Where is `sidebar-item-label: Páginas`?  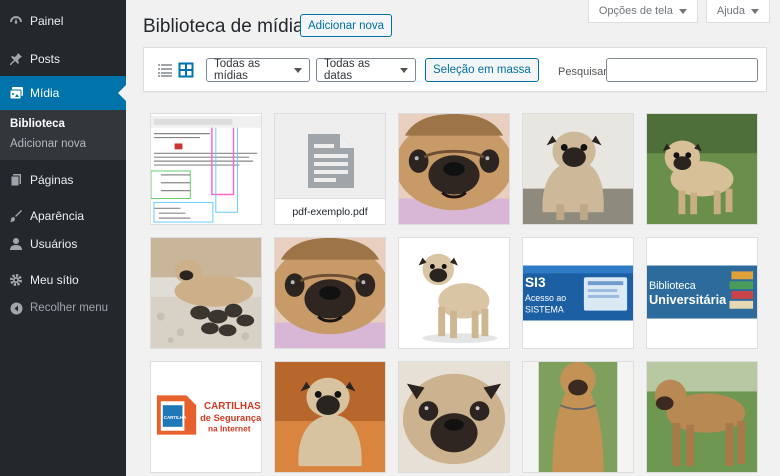
sidebar-item-label: Páginas is located at coordinates (52, 180).